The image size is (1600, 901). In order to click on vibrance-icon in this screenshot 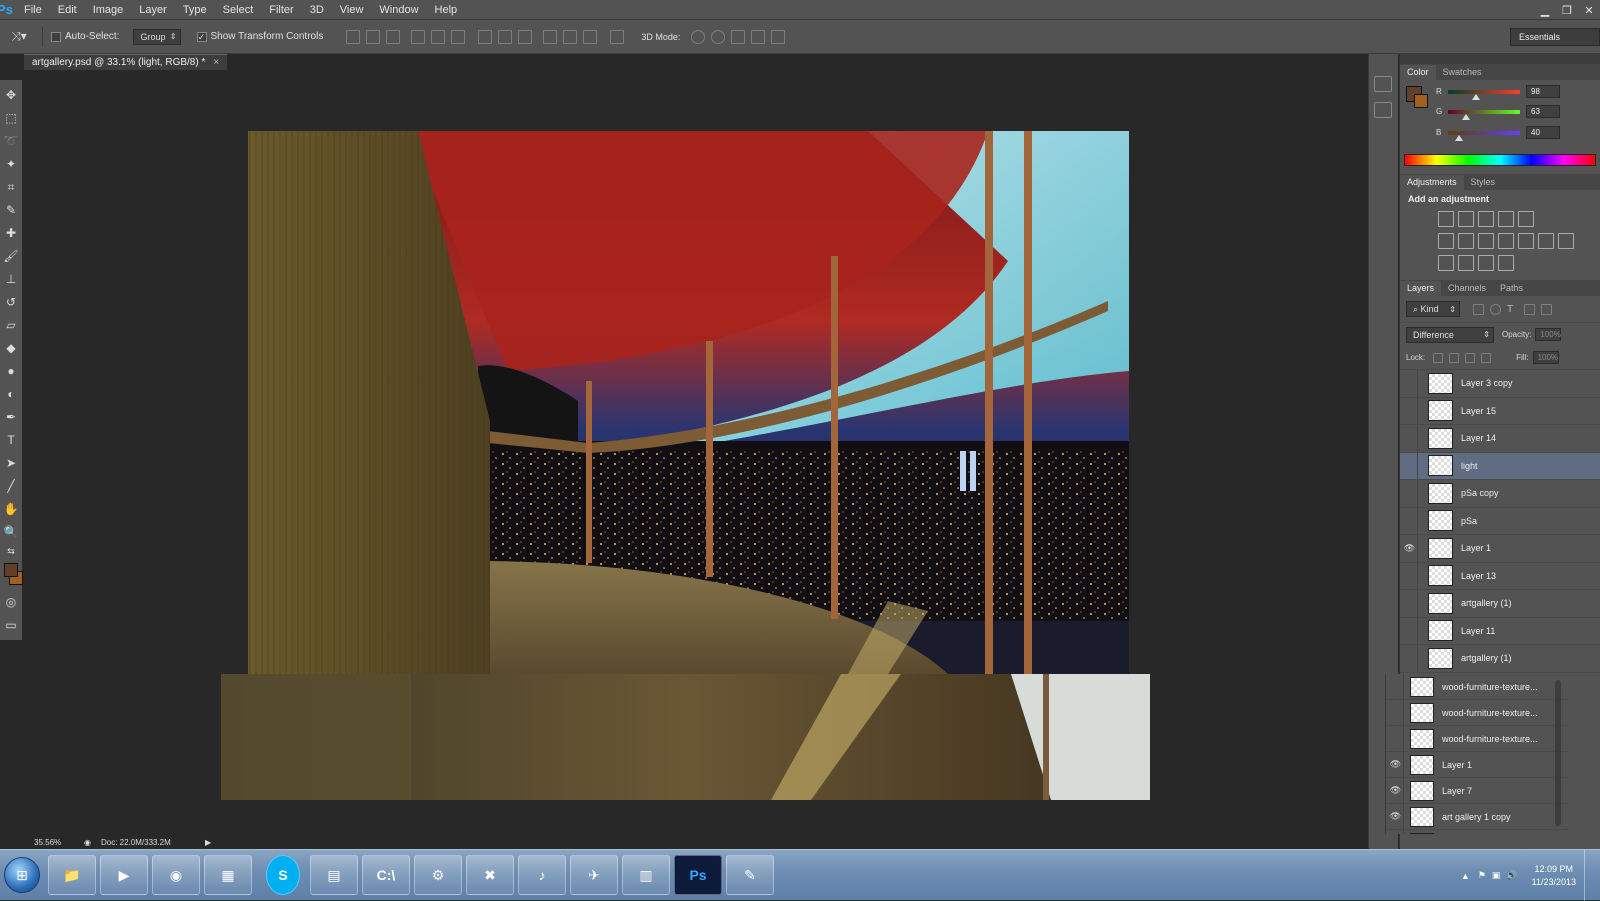, I will do `click(1526, 219)`.